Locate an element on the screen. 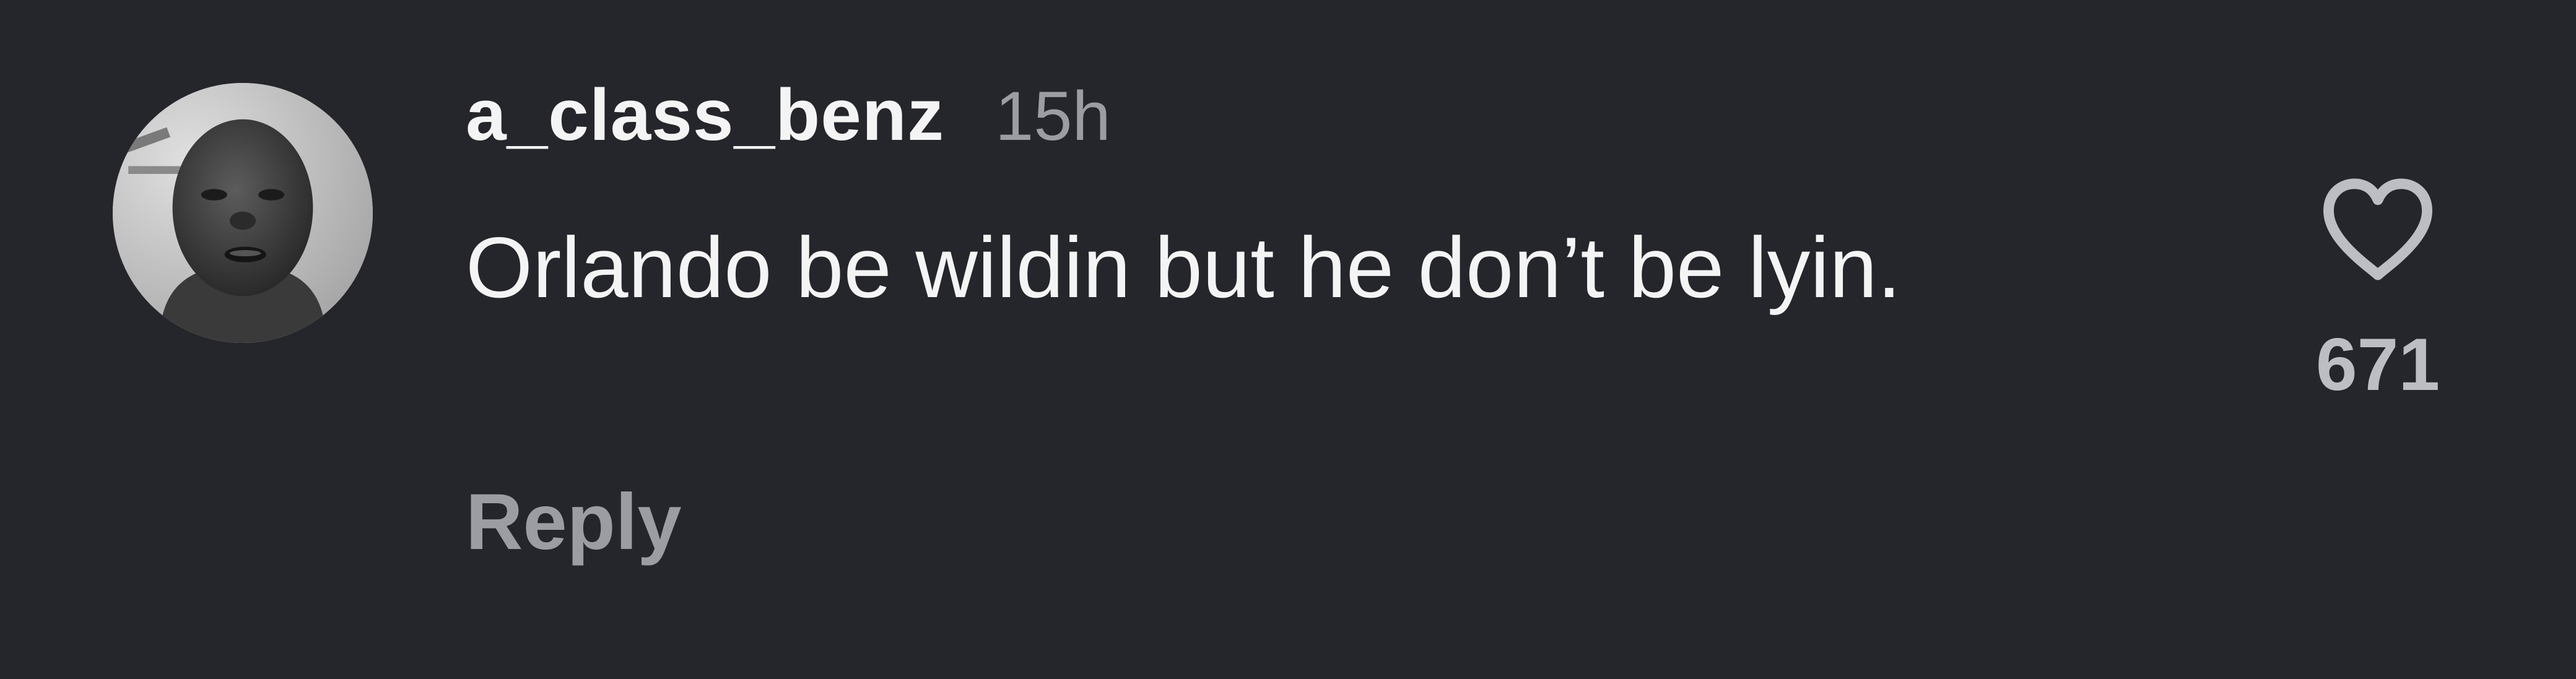 This screenshot has height=679, width=2576. avatar is located at coordinates (243, 213).